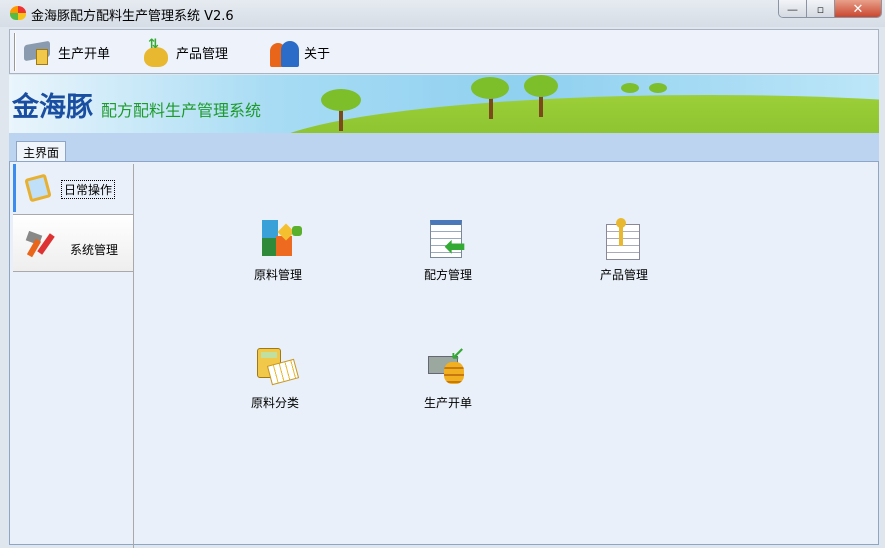 Image resolution: width=885 pixels, height=548 pixels. What do you see at coordinates (821, 8) in the screenshot?
I see `maximize-button: ▫` at bounding box center [821, 8].